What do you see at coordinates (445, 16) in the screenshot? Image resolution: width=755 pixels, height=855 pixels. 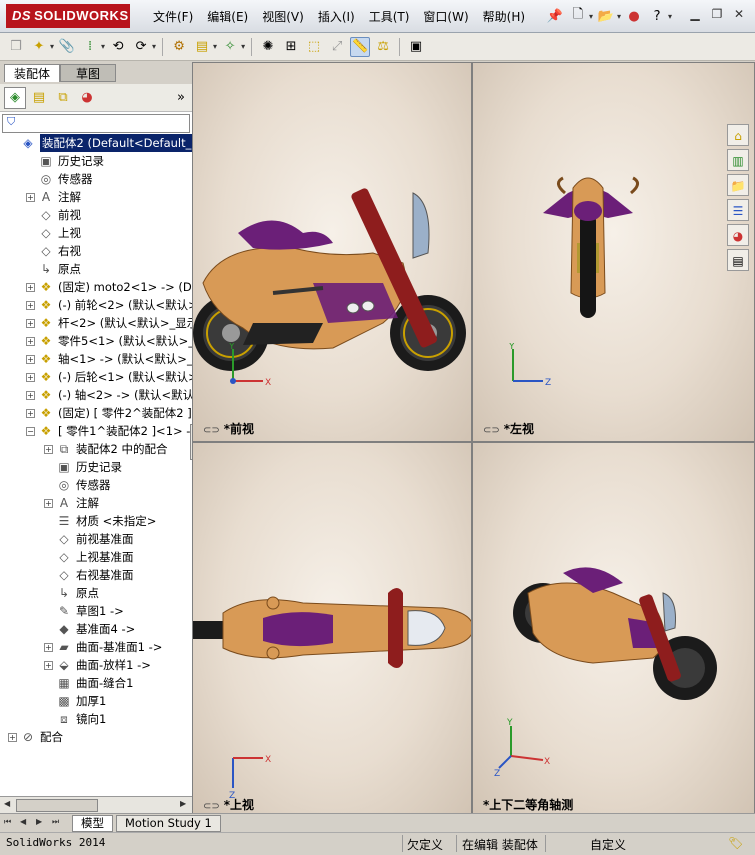 I see `menu-window: 窗口(W)` at bounding box center [445, 16].